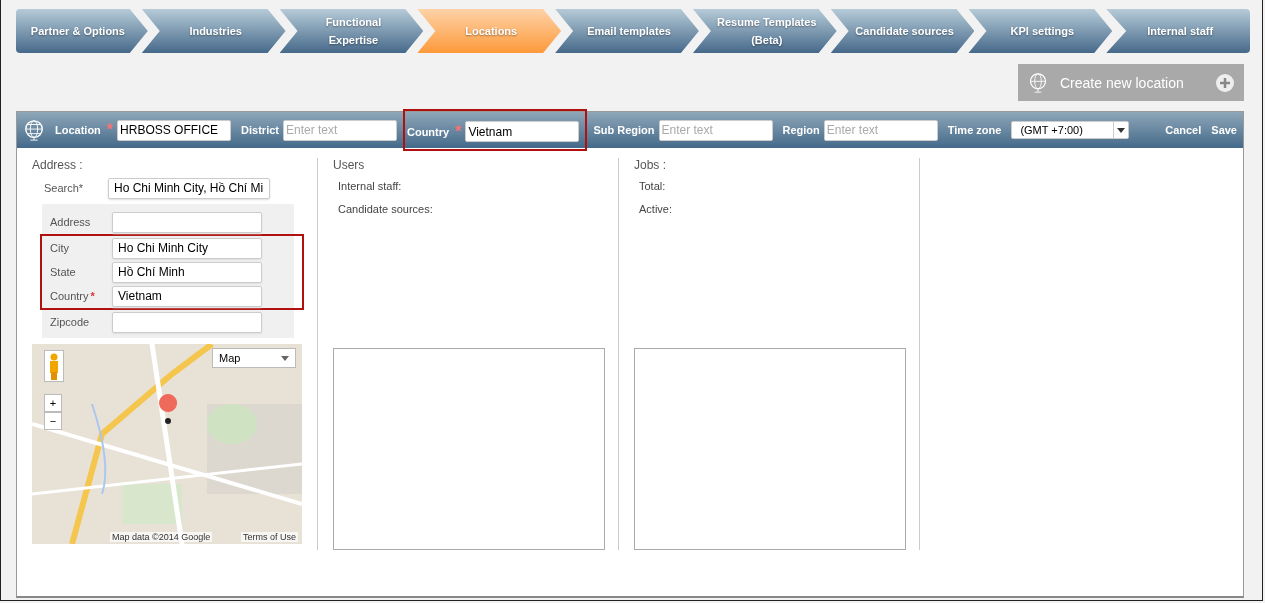 This screenshot has width=1265, height=603. What do you see at coordinates (78, 130) in the screenshot?
I see `field-label: Location` at bounding box center [78, 130].